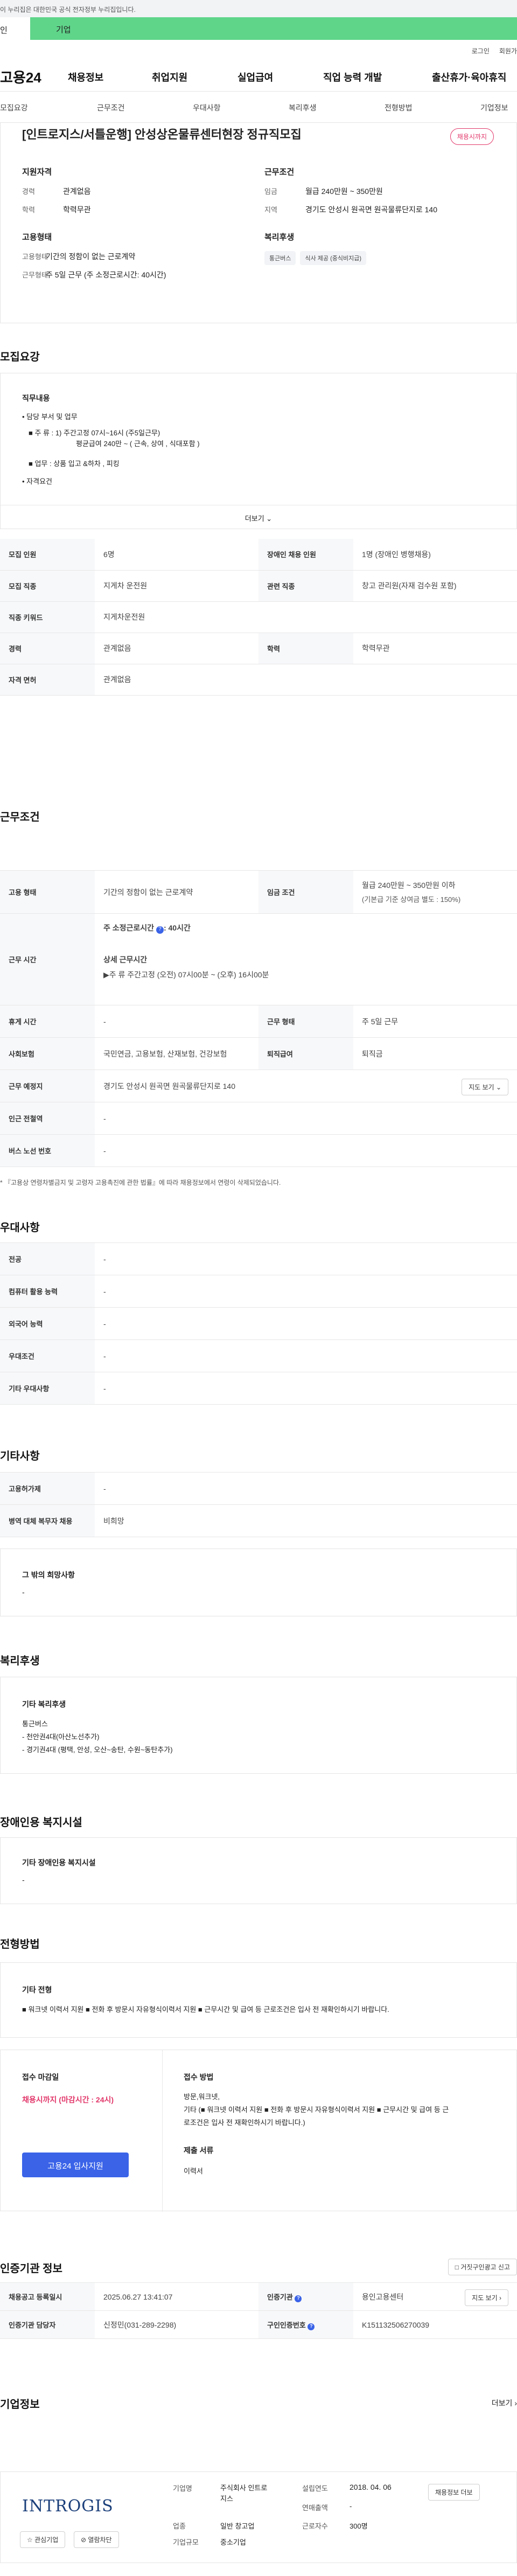  What do you see at coordinates (258, 49) in the screenshot?
I see `util-links: 로그인 회원가` at bounding box center [258, 49].